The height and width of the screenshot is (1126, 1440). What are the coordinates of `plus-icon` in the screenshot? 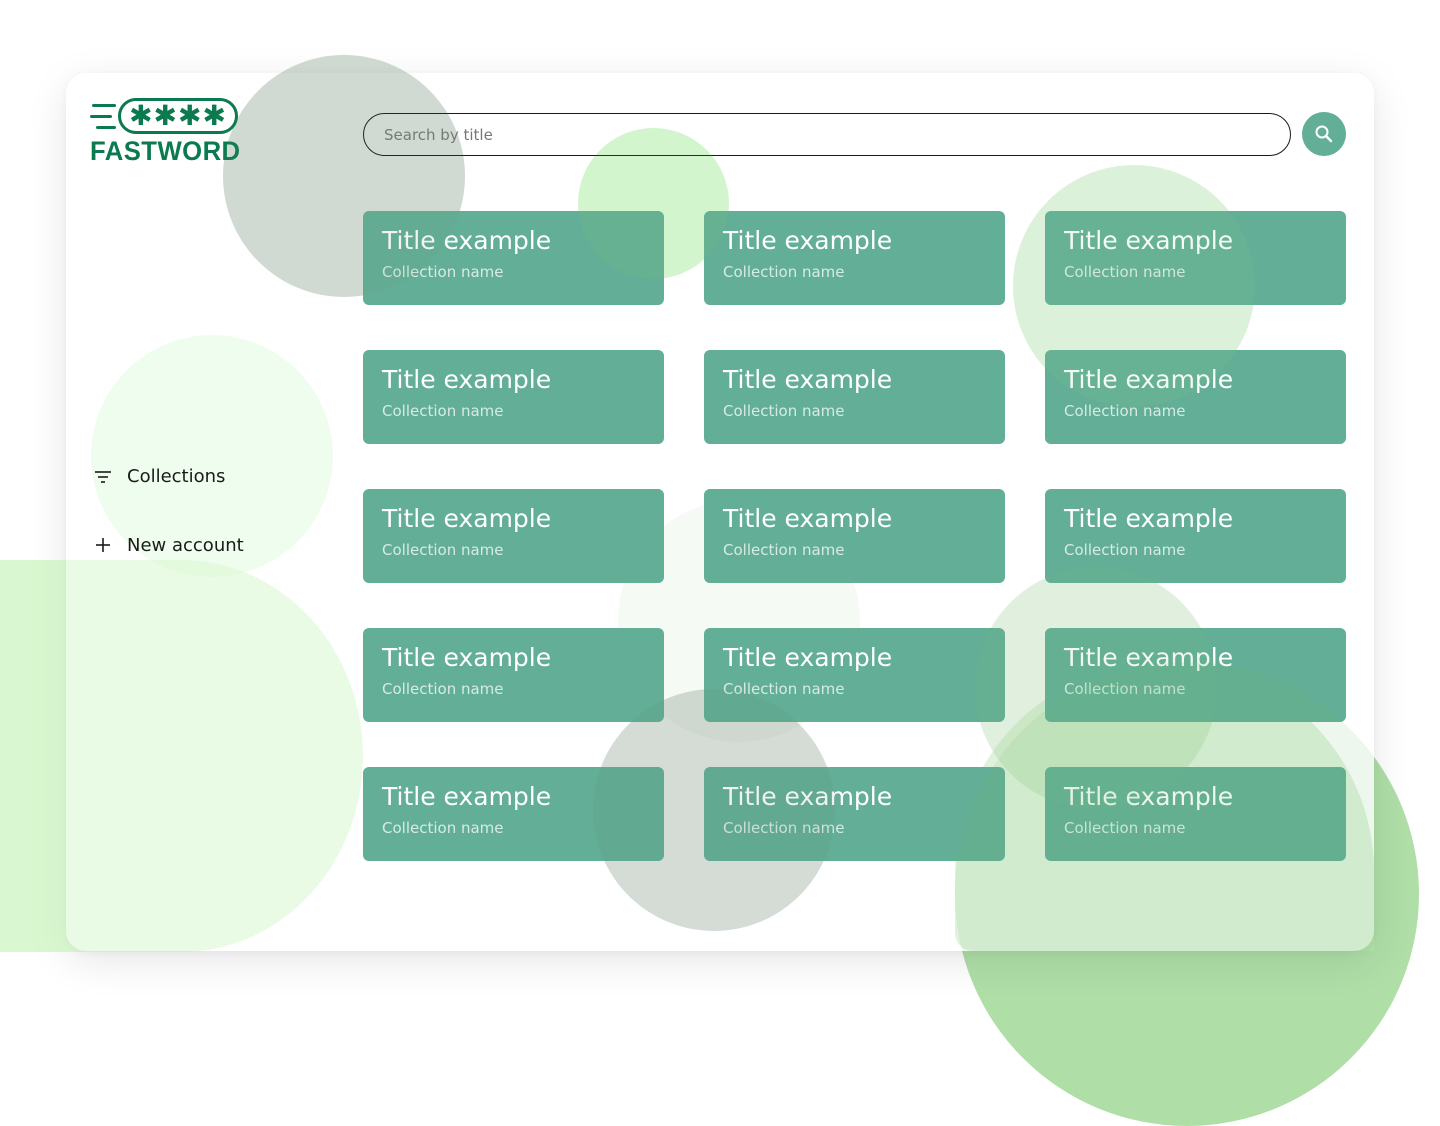 It's located at (103, 545).